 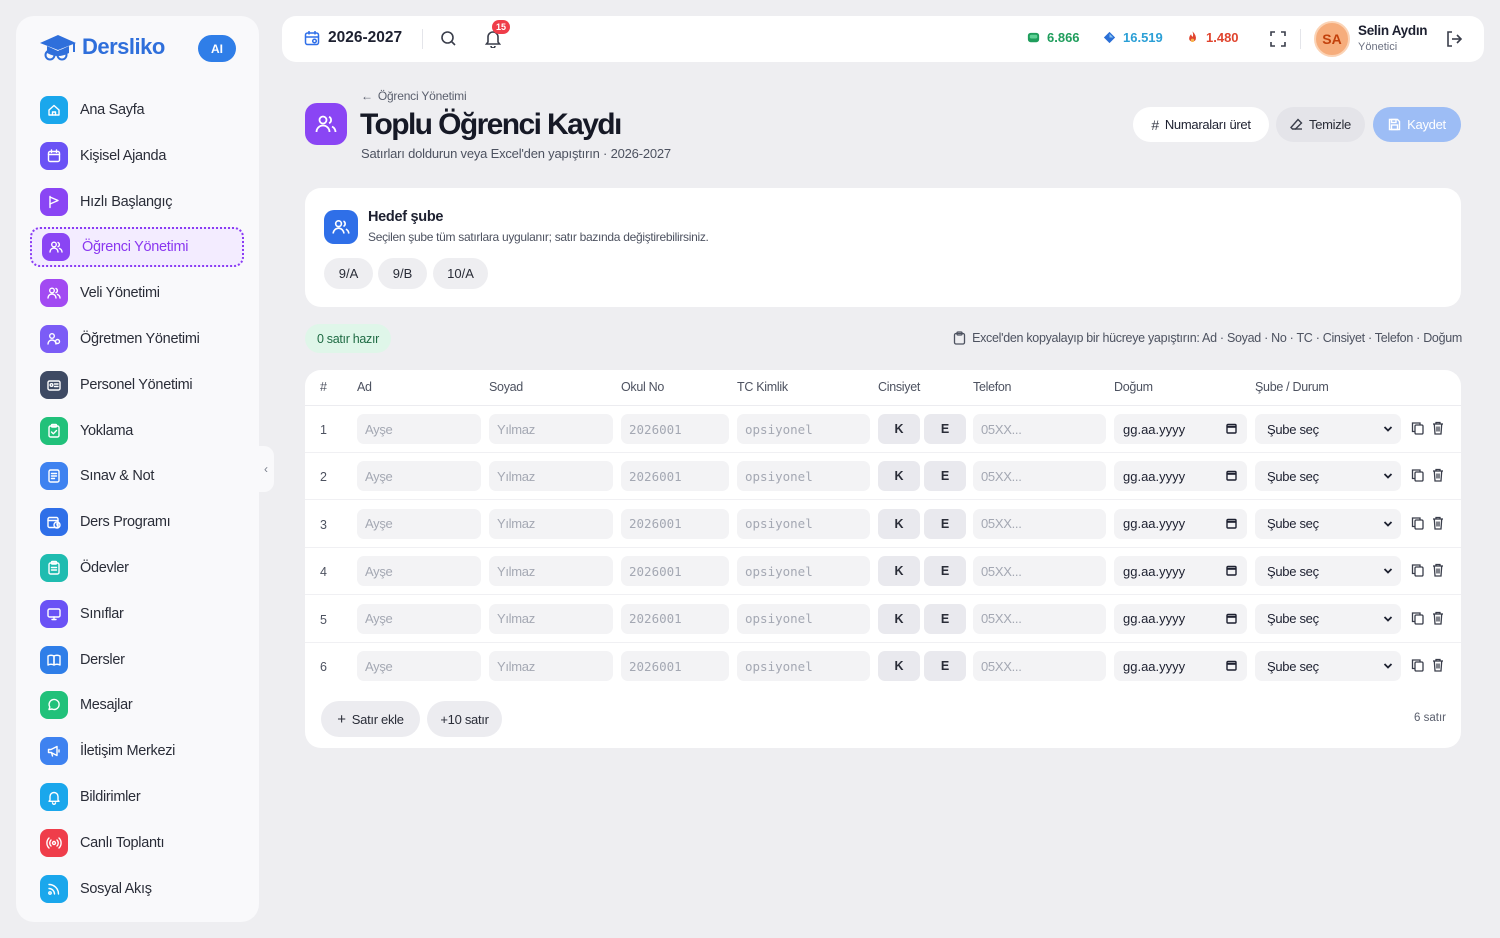 What do you see at coordinates (137, 614) in the screenshot?
I see `sidebar-item-sınıflar: Sınıflar` at bounding box center [137, 614].